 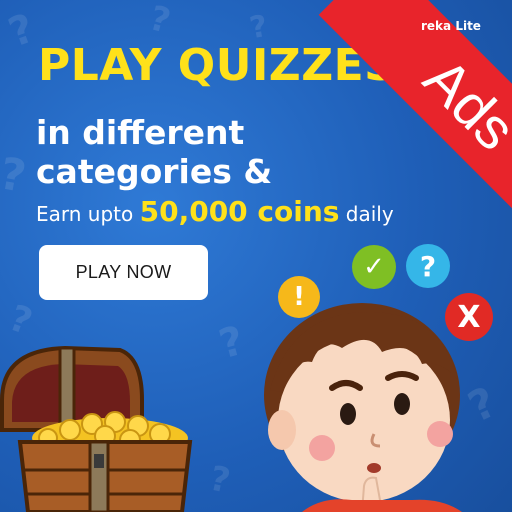 I want to click on treasure-chest-illustration, so click(x=96, y=428).